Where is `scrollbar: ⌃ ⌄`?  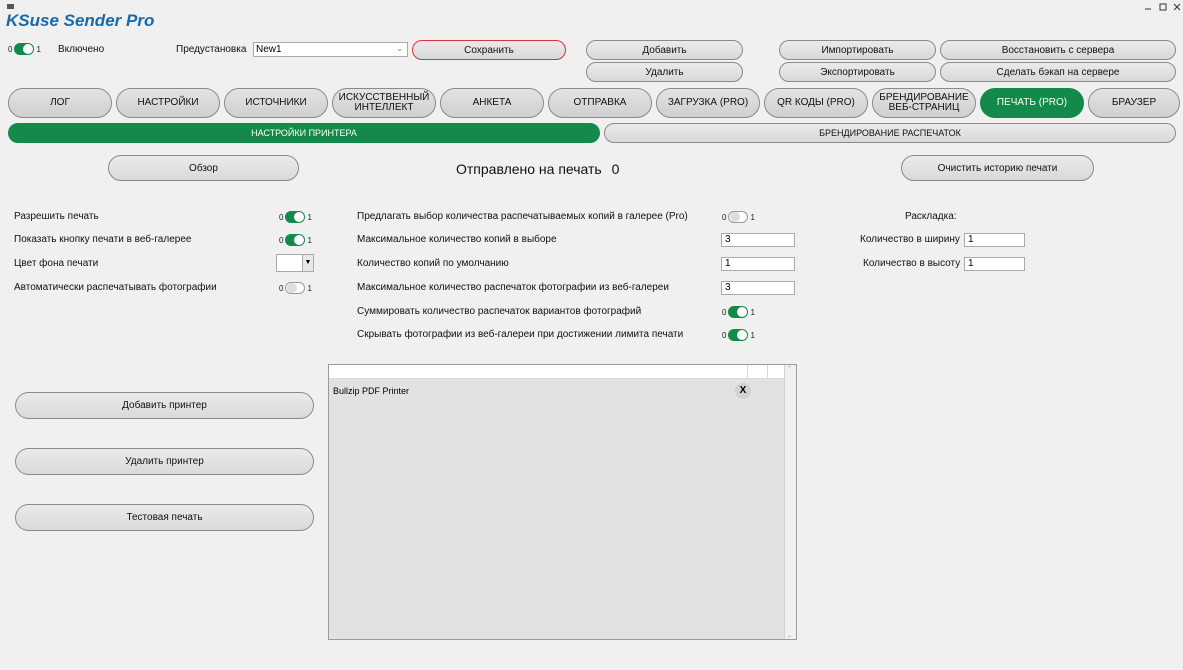
scrollbar: ⌃ ⌄ is located at coordinates (790, 502).